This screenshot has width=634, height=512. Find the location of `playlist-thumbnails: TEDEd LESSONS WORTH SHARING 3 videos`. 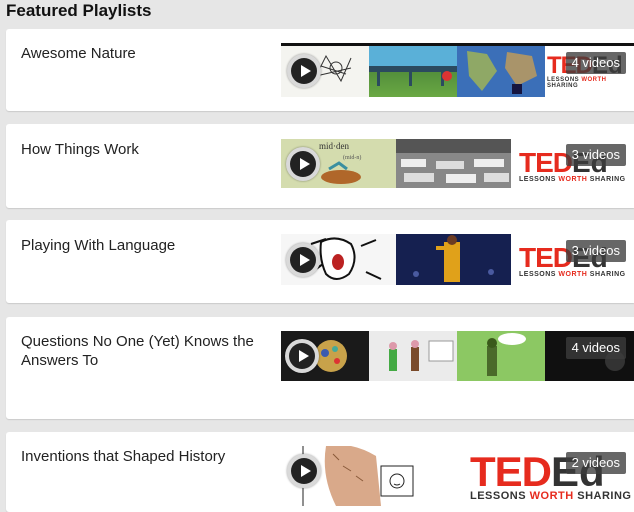

playlist-thumbnails: TEDEd LESSONS WORTH SHARING 3 videos is located at coordinates (457, 259).